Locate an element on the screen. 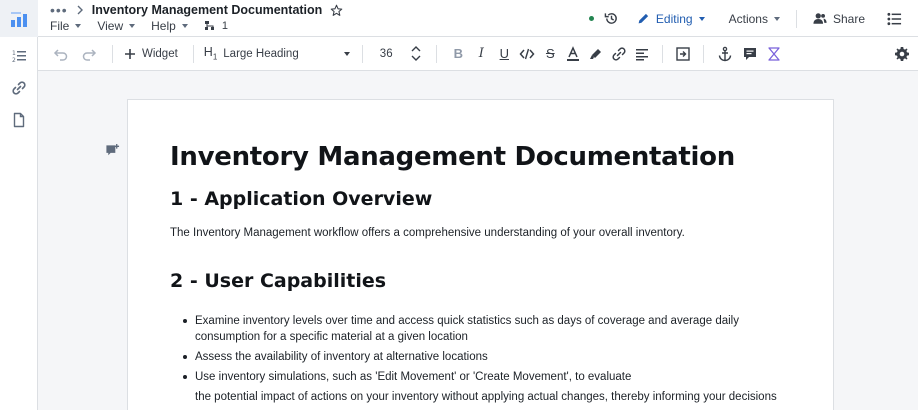 The height and width of the screenshot is (410, 918). italic-button: I is located at coordinates (481, 54).